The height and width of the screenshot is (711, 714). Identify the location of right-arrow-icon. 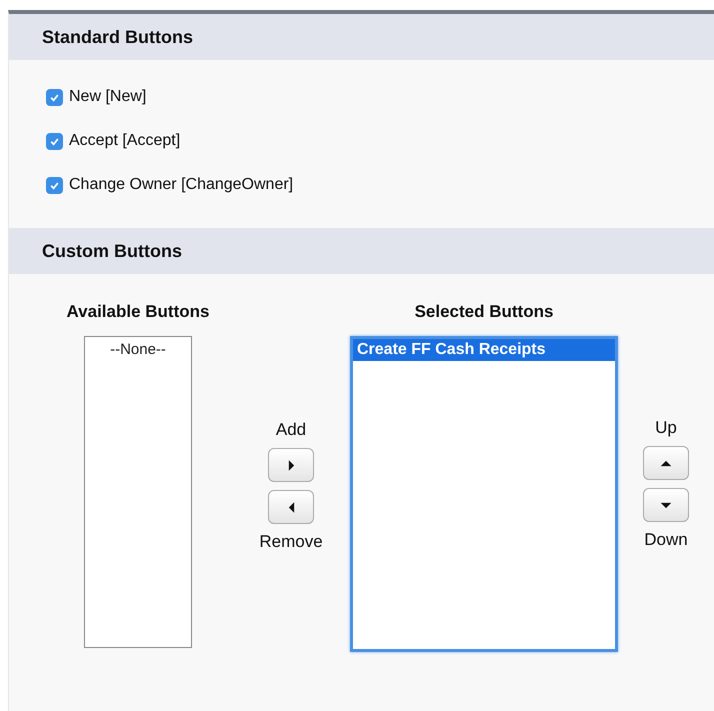
(291, 465).